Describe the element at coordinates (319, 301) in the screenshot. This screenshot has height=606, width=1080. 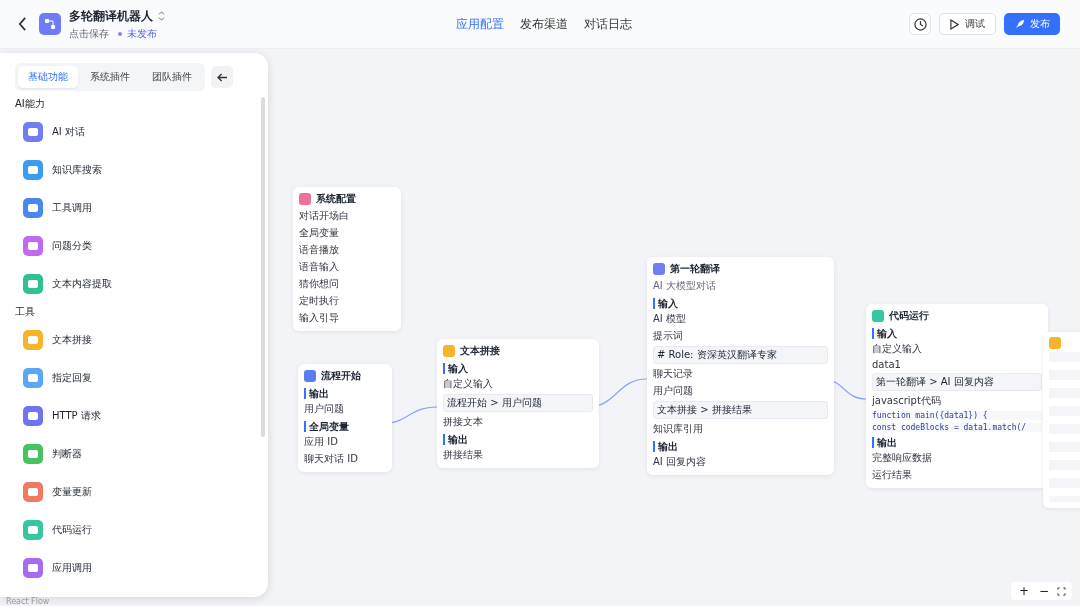
I see `field-label: 定时执行` at that location.